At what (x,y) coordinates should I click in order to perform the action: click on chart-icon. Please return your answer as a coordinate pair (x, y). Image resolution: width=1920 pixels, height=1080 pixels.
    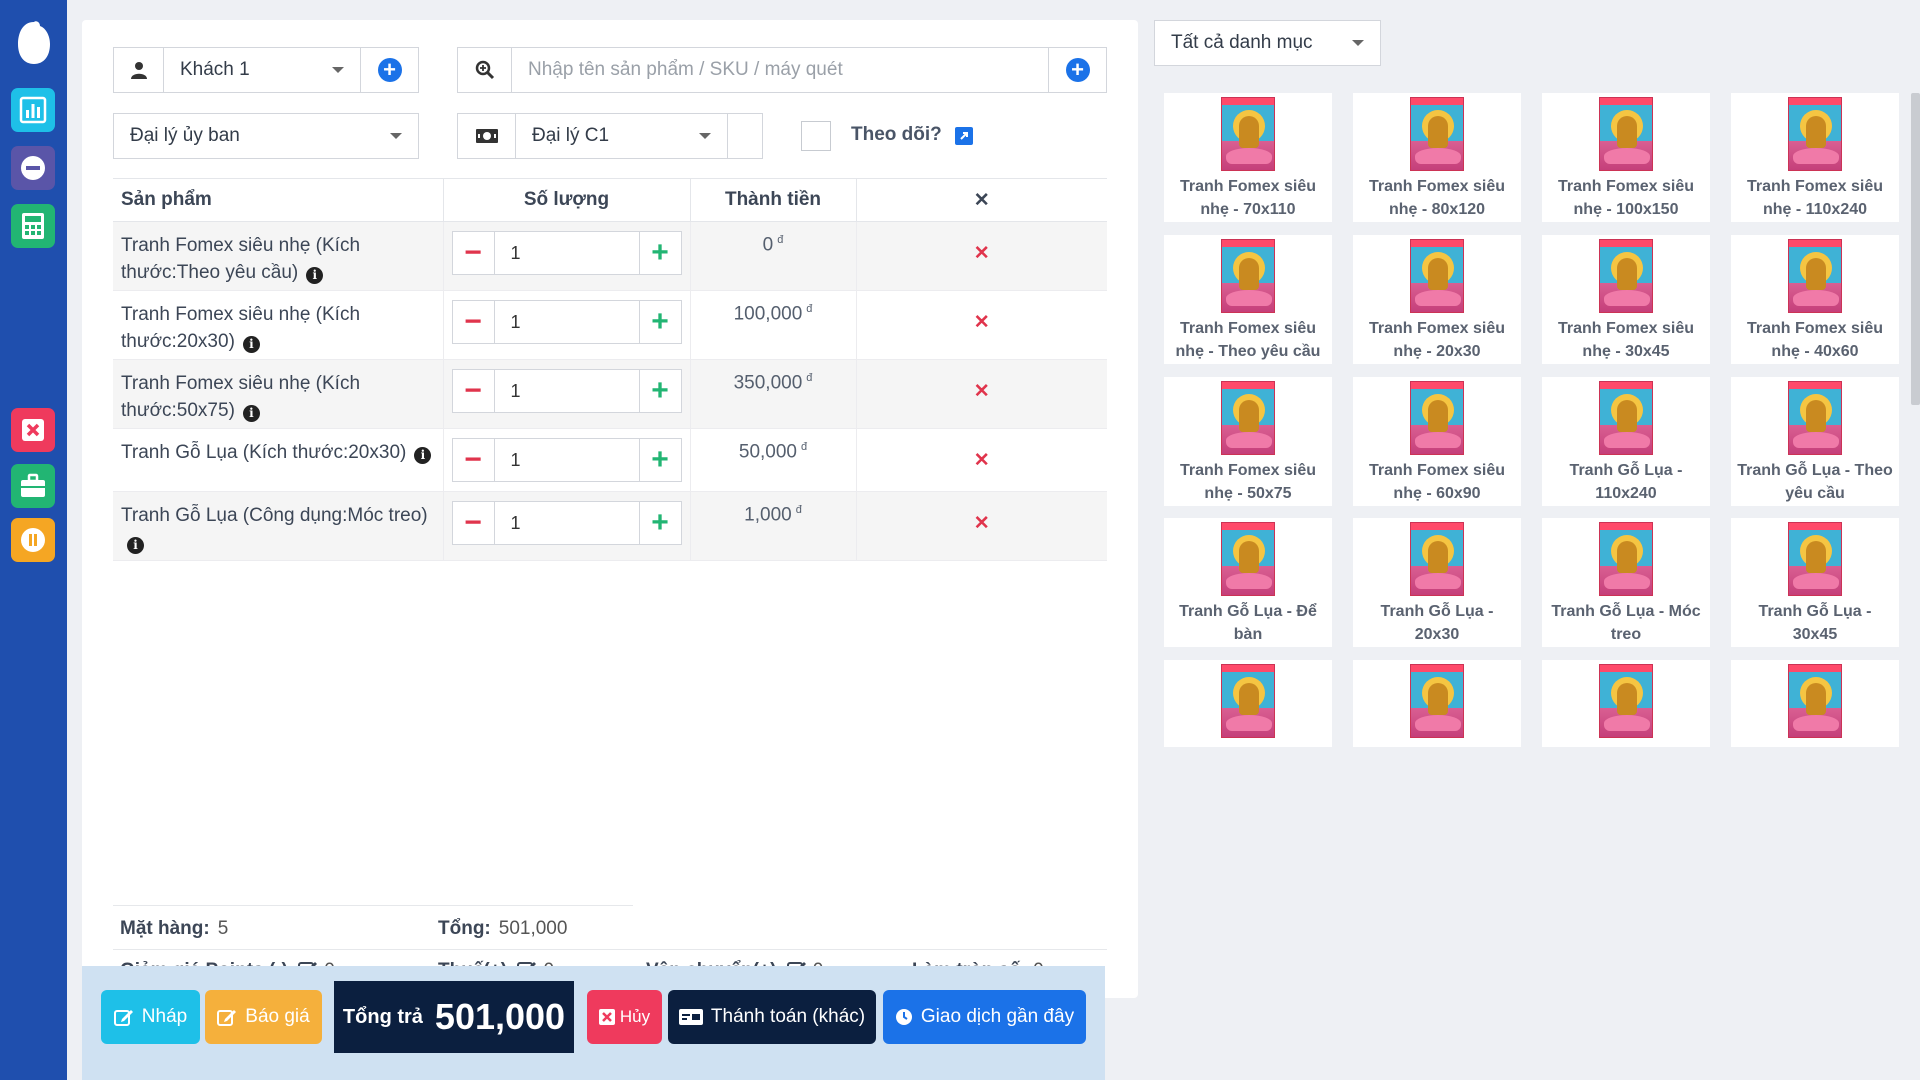
    Looking at the image, I should click on (33, 110).